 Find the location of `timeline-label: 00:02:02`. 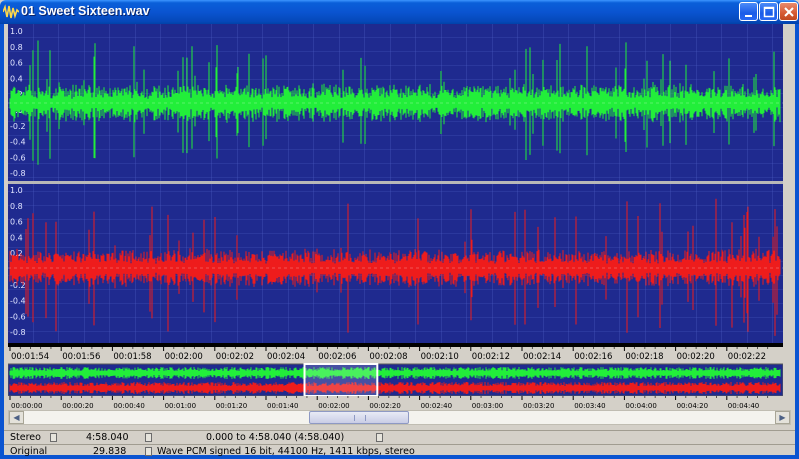

timeline-label: 00:02:02 is located at coordinates (235, 357).